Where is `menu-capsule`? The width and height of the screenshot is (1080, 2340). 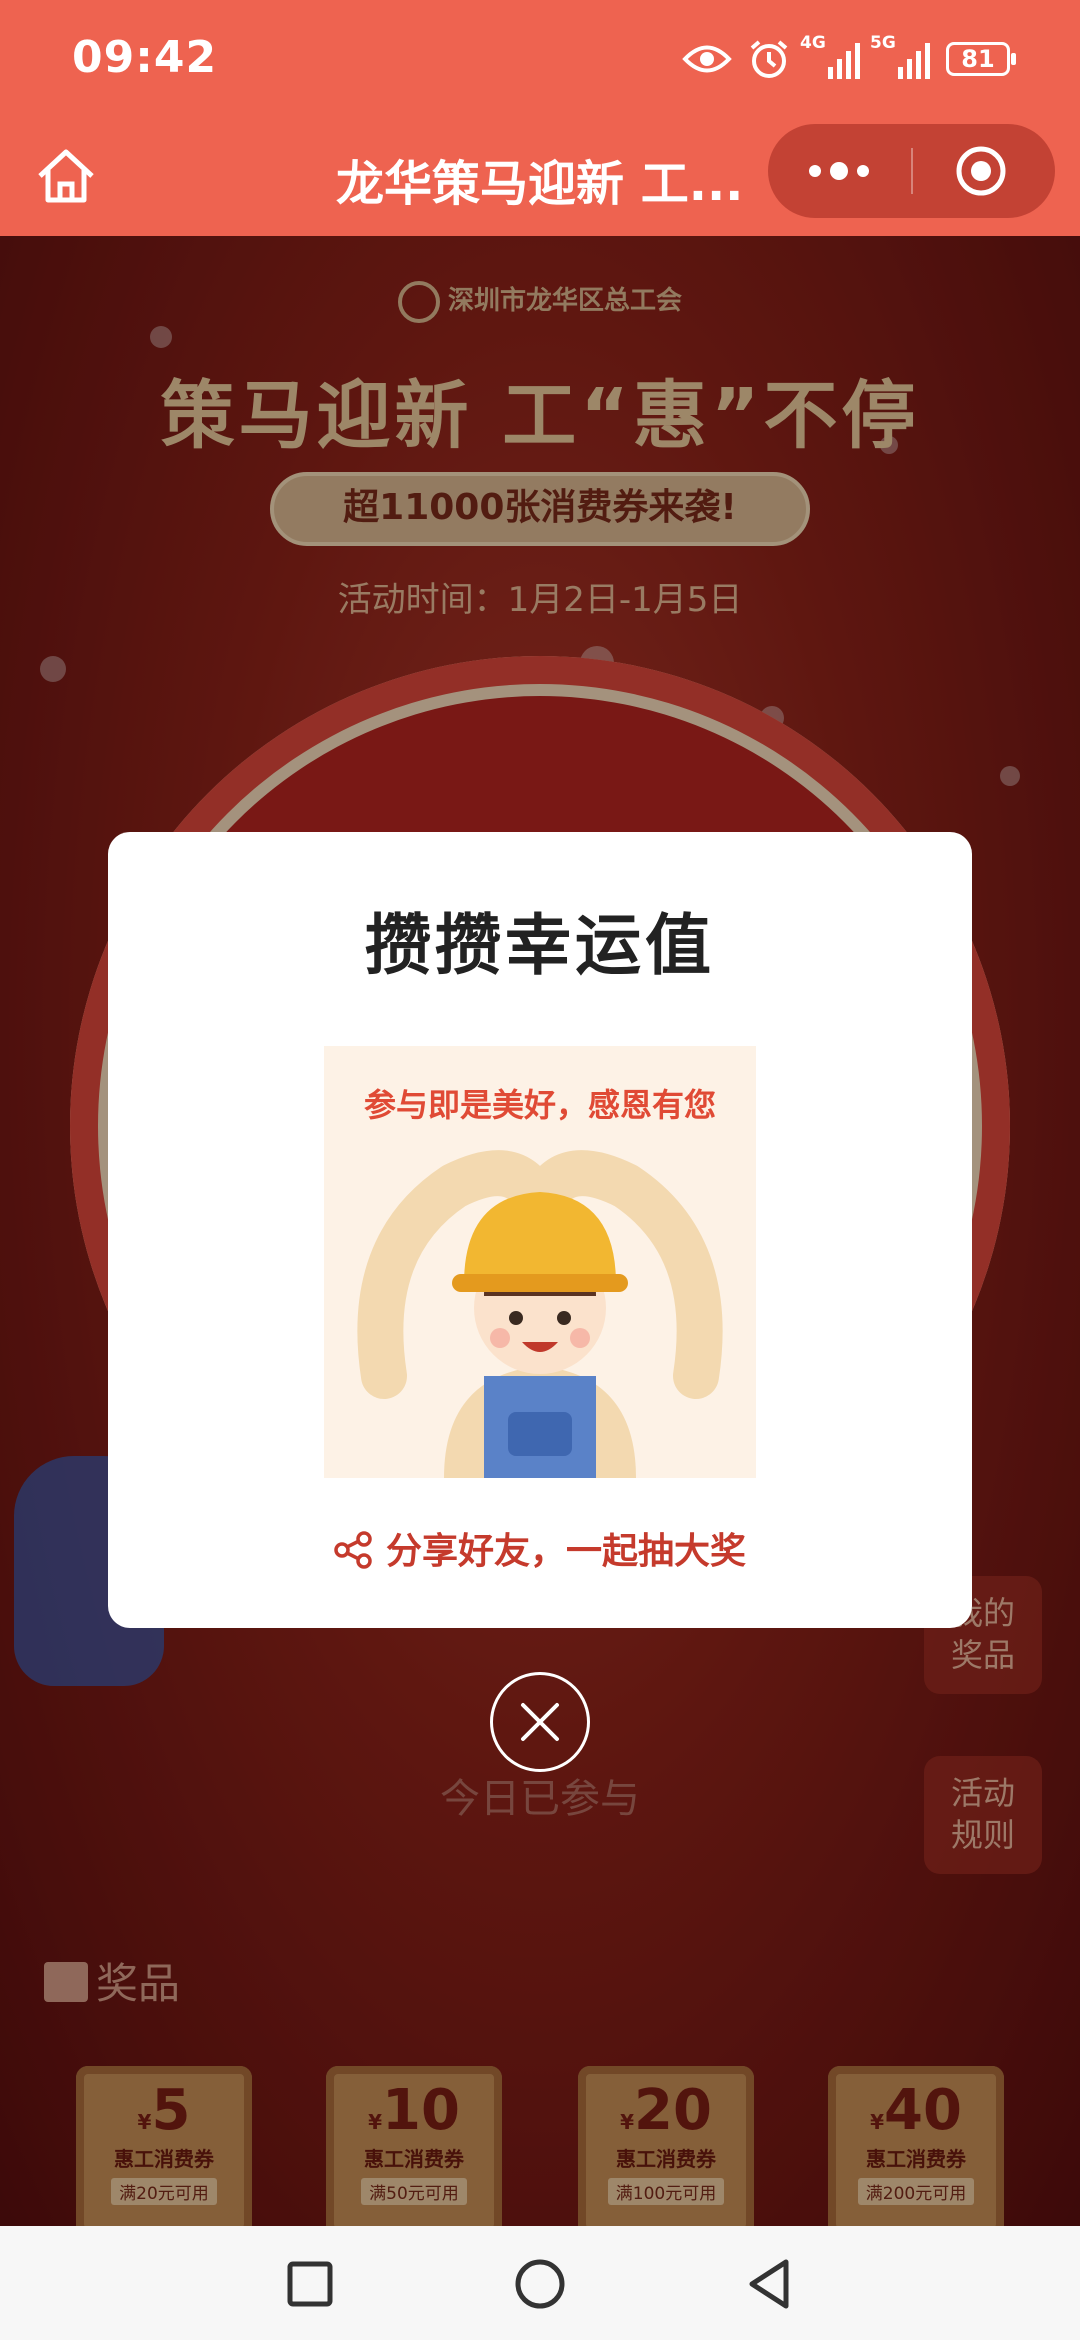
menu-capsule is located at coordinates (911, 171).